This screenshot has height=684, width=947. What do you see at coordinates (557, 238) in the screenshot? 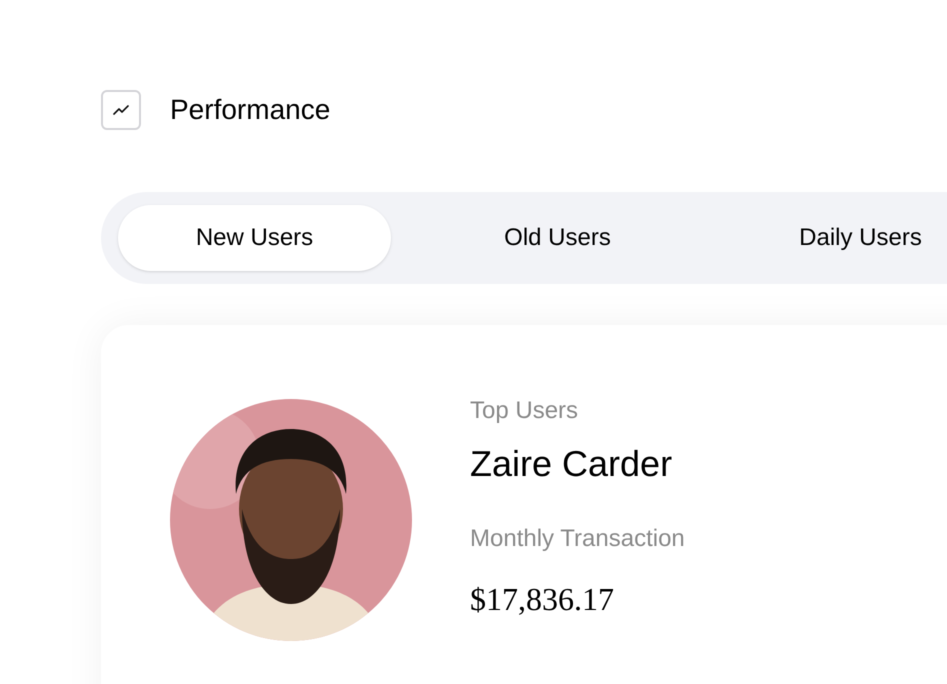
I see `tab: Old Users` at bounding box center [557, 238].